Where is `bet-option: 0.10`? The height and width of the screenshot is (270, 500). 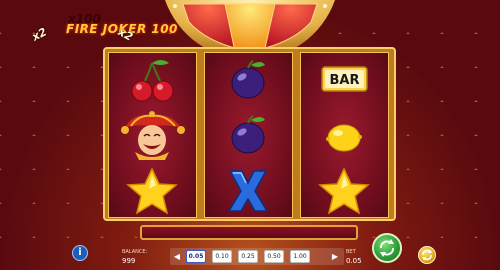
bet-option: 0.10 is located at coordinates (222, 256).